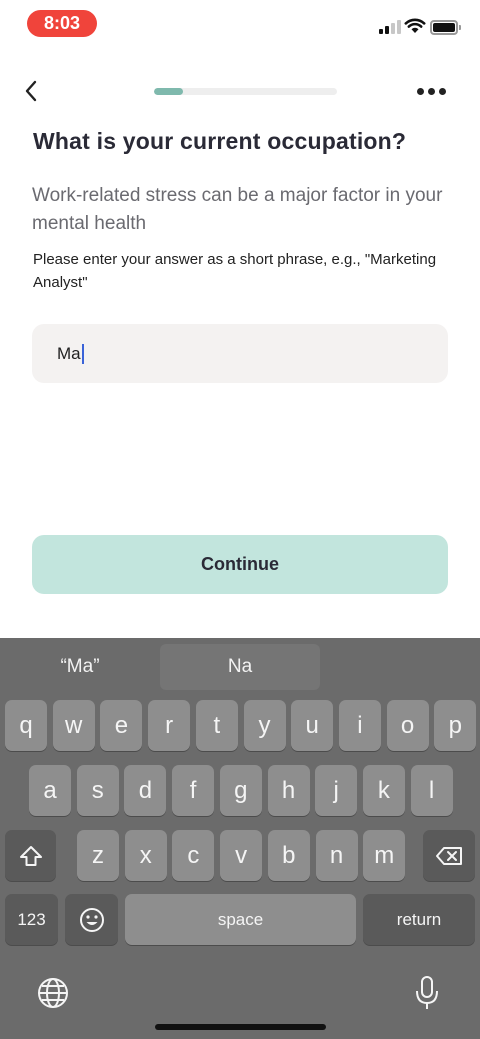  What do you see at coordinates (384, 855) in the screenshot?
I see `key-m: m` at bounding box center [384, 855].